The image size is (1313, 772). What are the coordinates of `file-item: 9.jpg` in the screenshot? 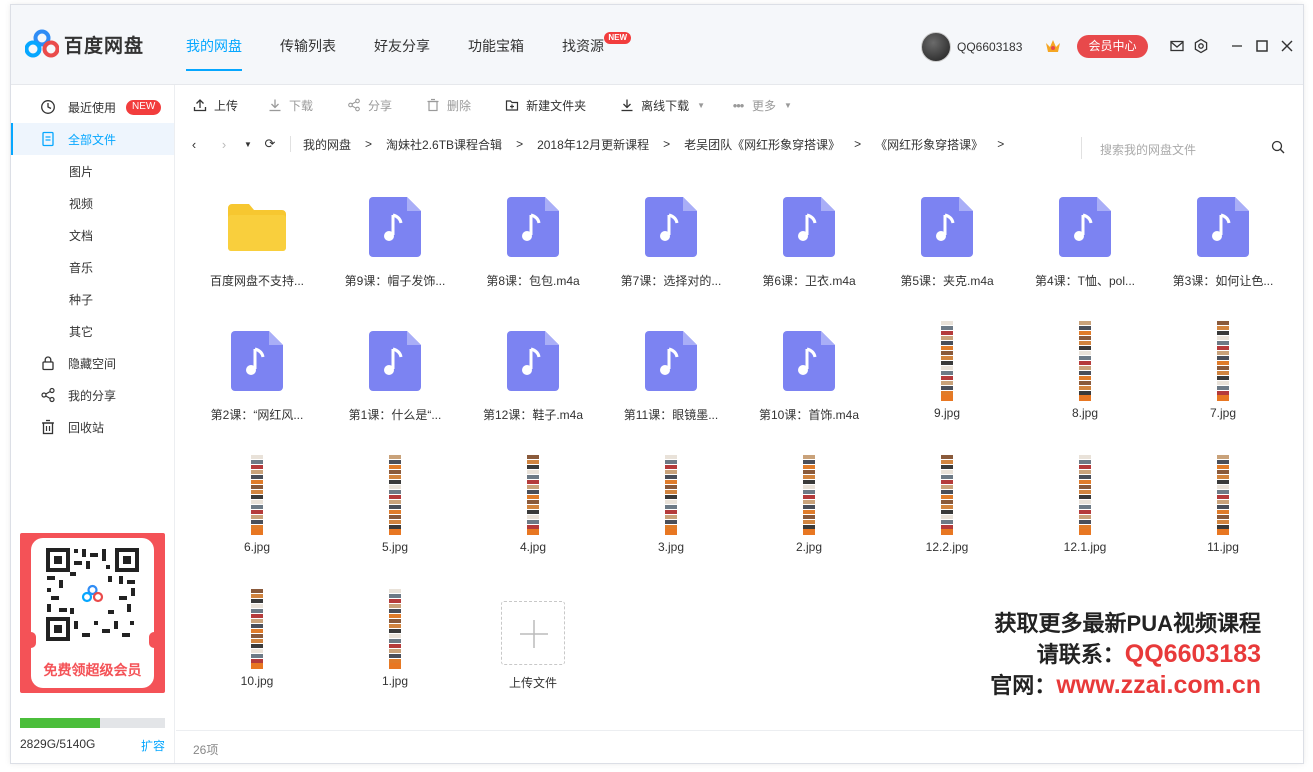 It's located at (947, 374).